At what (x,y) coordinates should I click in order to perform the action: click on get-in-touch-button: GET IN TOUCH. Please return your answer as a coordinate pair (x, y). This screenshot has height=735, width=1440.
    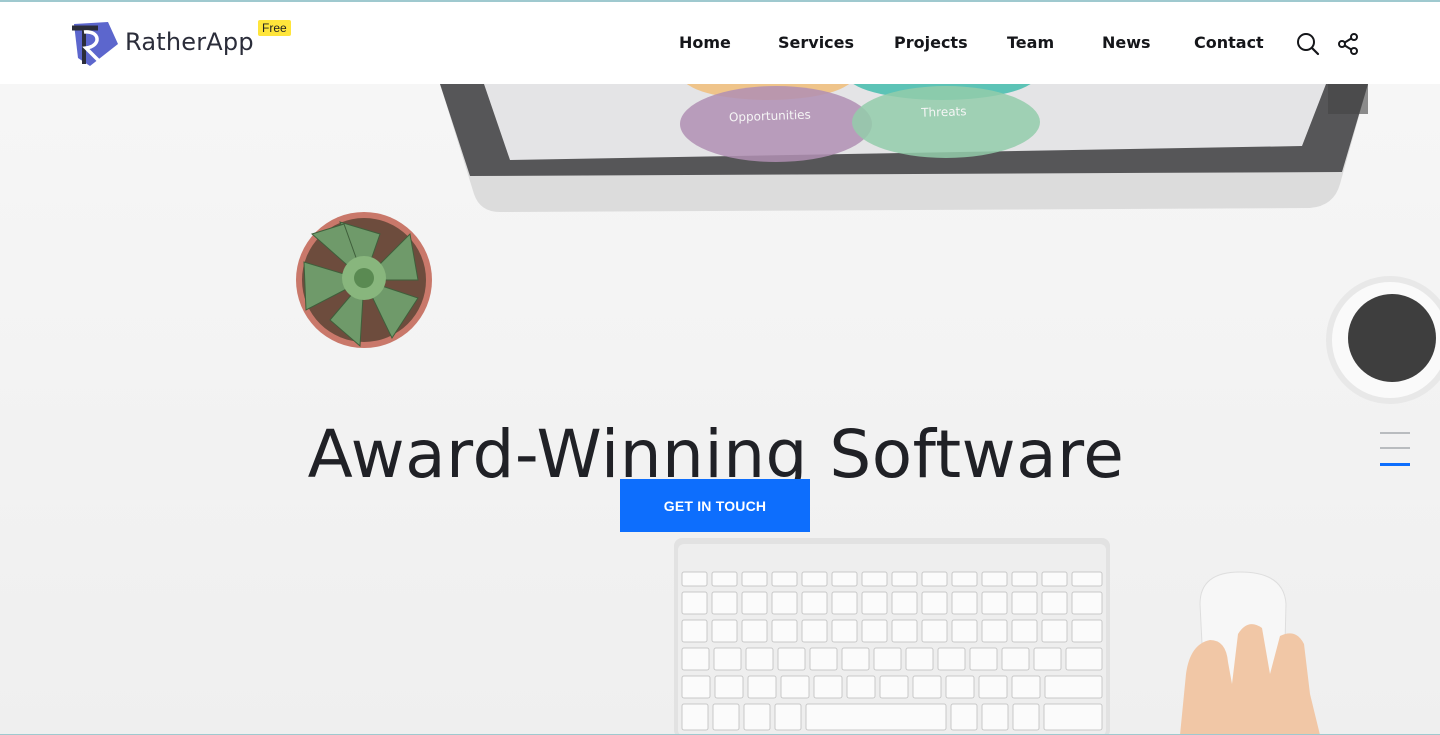
    Looking at the image, I should click on (715, 505).